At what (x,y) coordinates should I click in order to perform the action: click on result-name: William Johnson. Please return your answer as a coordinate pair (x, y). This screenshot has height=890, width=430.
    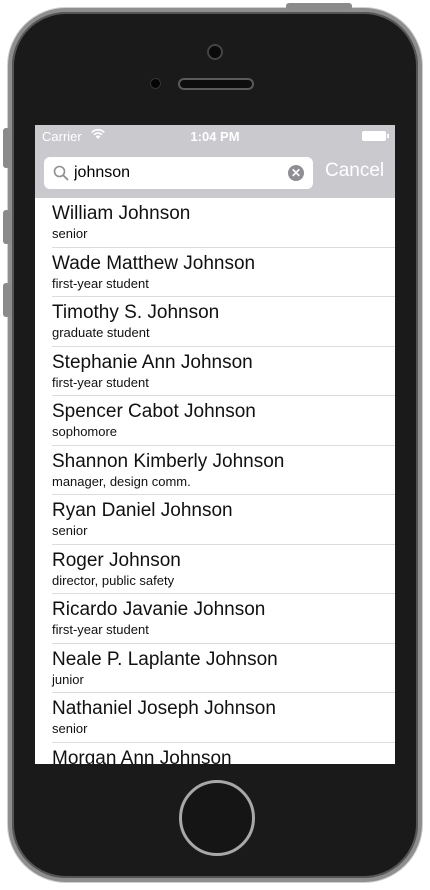
    Looking at the image, I should click on (121, 213).